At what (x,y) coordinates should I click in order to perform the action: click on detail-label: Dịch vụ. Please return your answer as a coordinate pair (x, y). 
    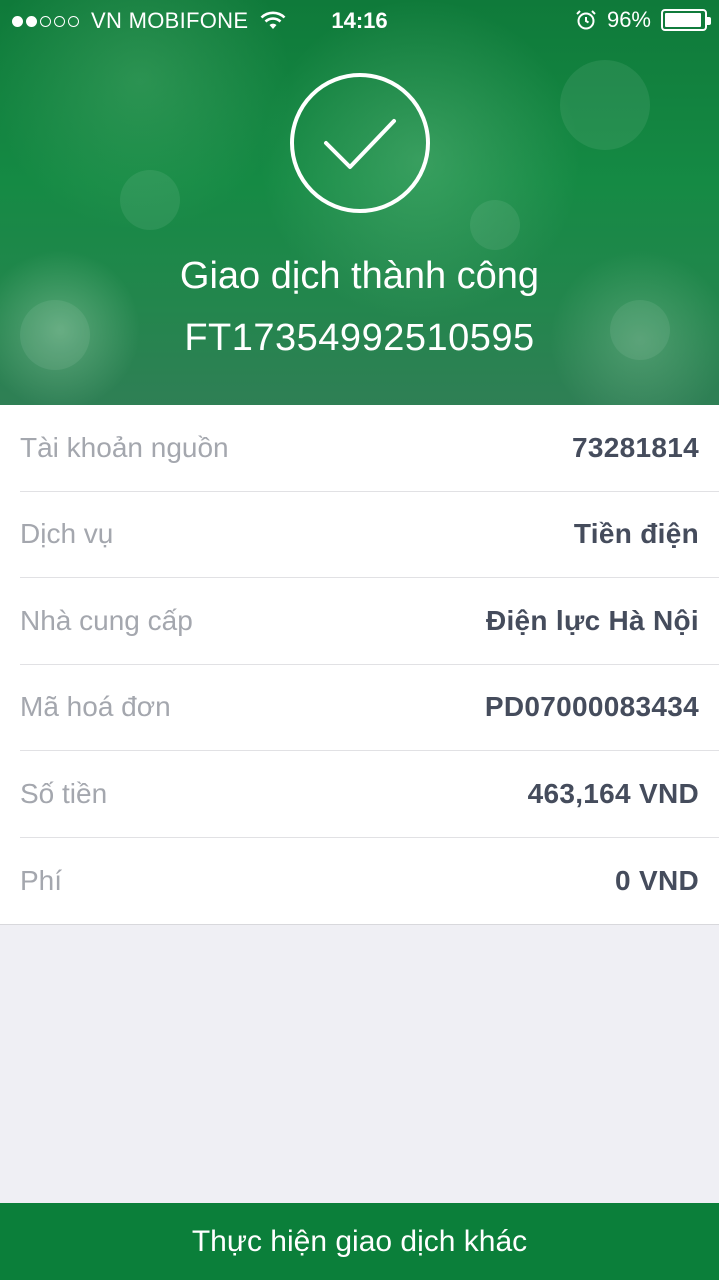
    Looking at the image, I should click on (67, 534).